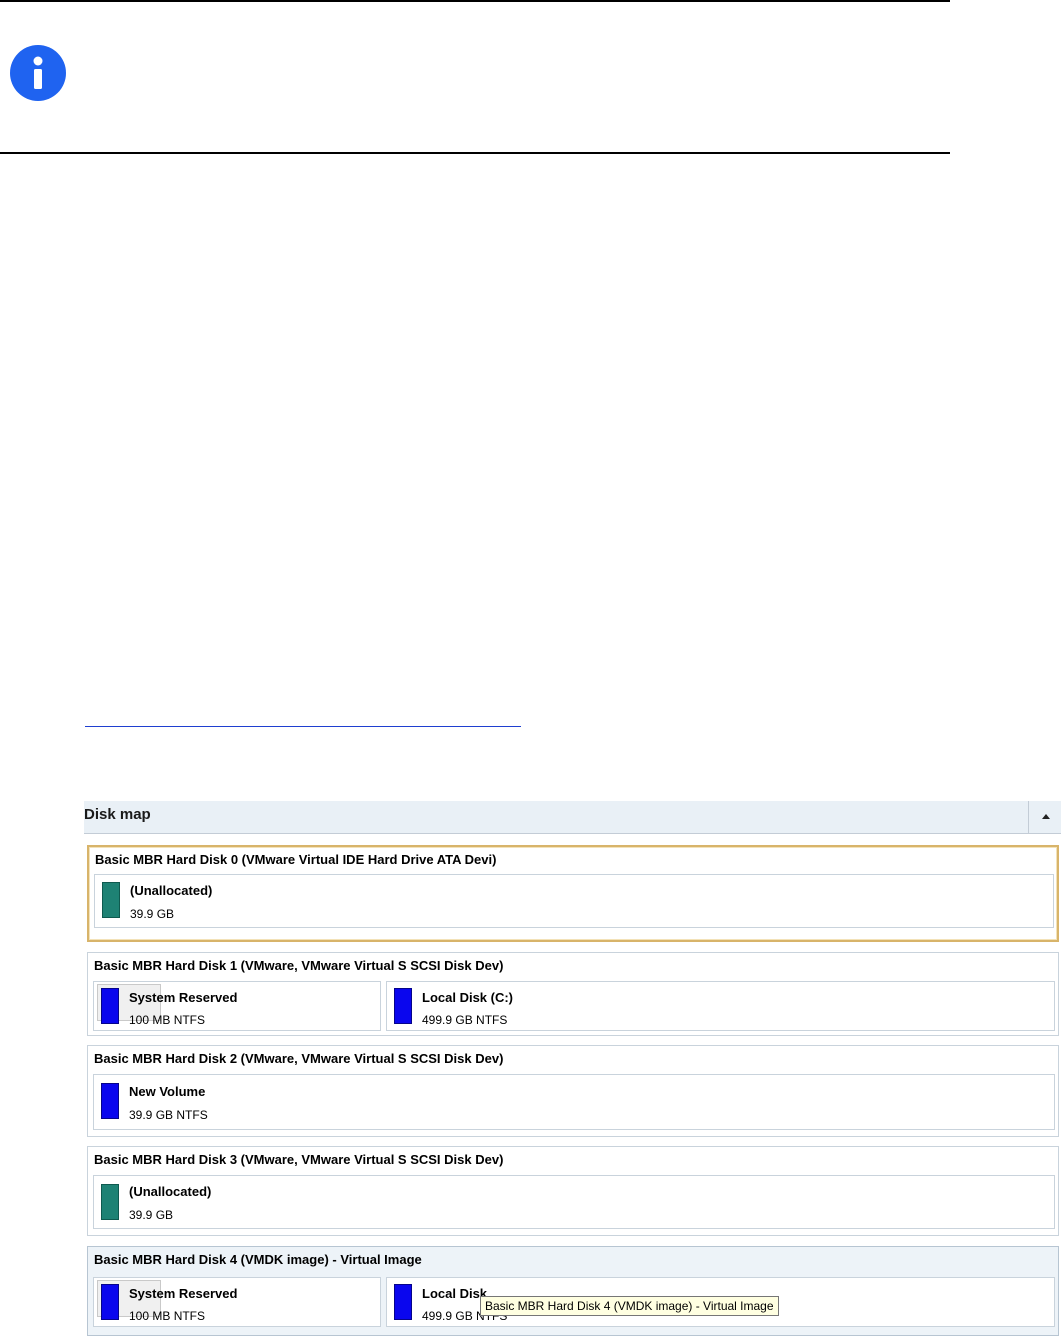 The image size is (1061, 1339). Describe the element at coordinates (475, 1) in the screenshot. I see `note-top-rule` at that location.